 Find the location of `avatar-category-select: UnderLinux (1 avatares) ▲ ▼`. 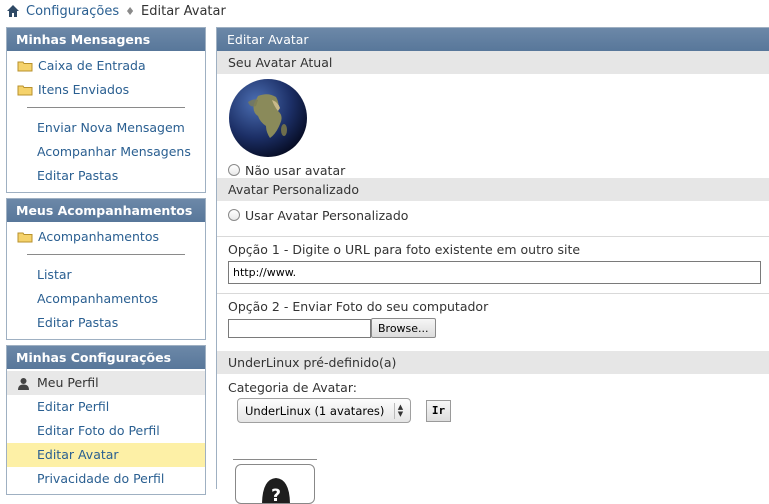

avatar-category-select: UnderLinux (1 avatares) ▲ ▼ is located at coordinates (324, 410).